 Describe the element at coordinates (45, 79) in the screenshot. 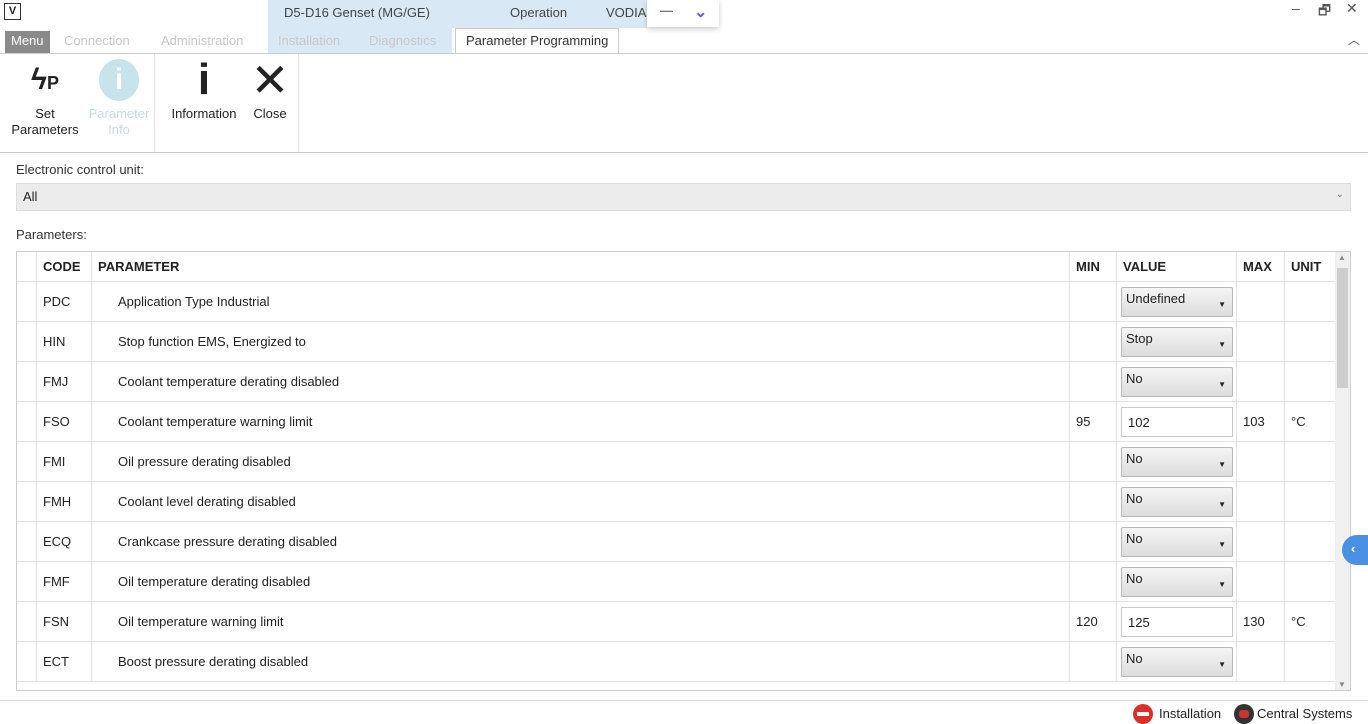

I see `set-parameters-icon: ϟP` at that location.